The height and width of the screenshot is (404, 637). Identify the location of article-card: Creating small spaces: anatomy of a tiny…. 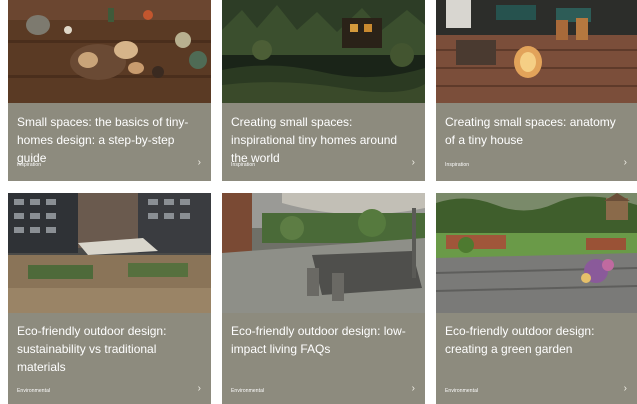
(536, 90).